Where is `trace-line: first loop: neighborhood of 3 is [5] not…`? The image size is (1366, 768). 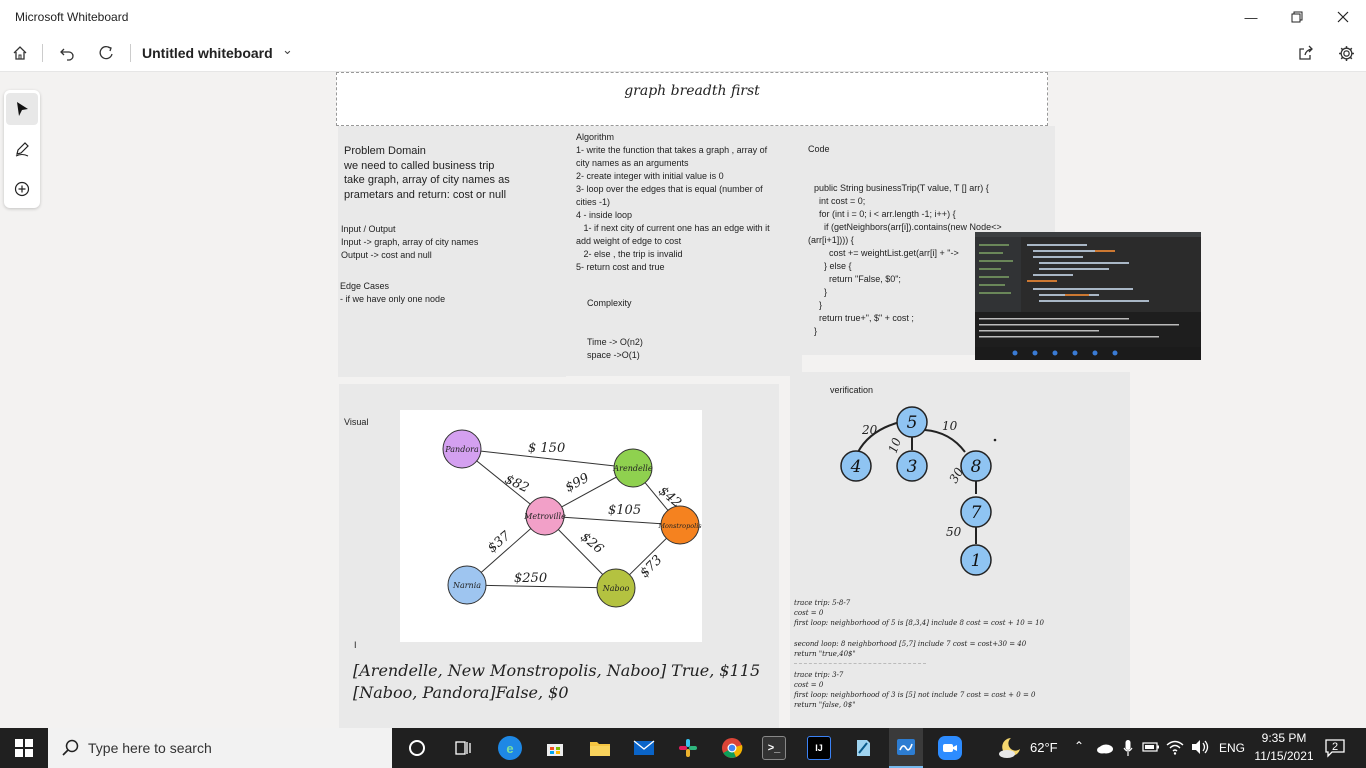 trace-line: first loop: neighborhood of 3 is [5] not… is located at coordinates (915, 695).